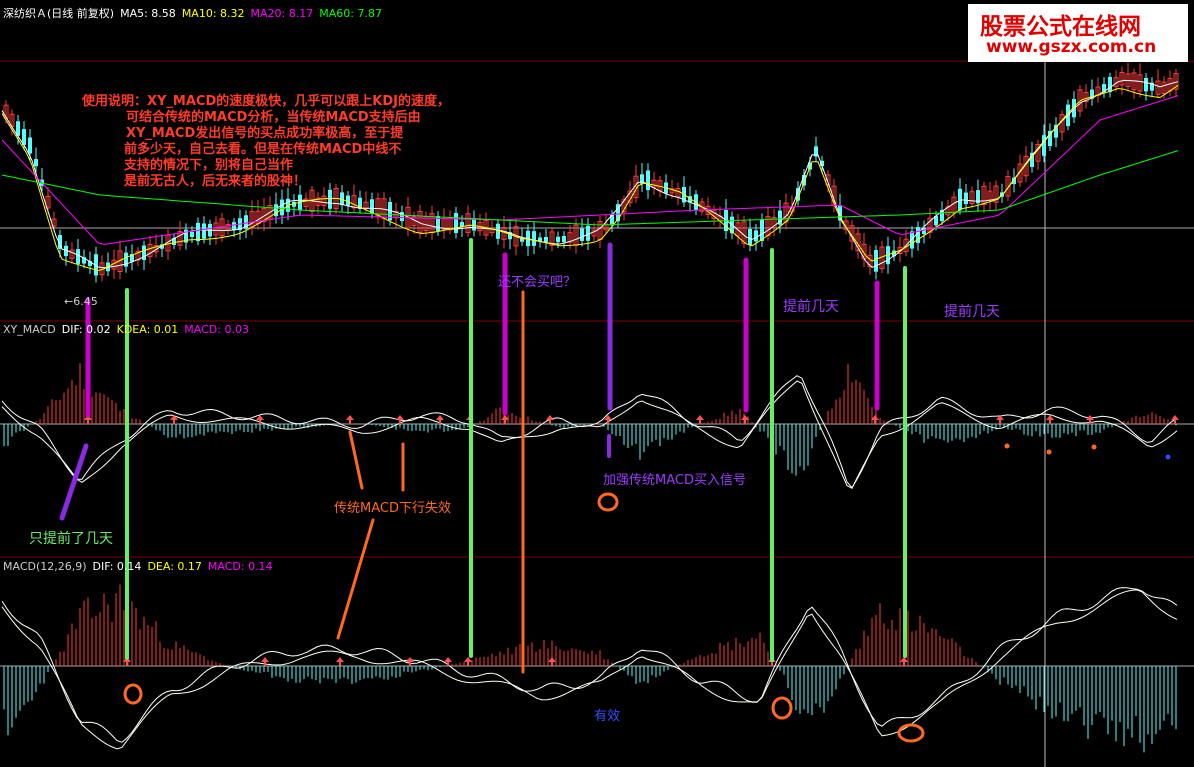  Describe the element at coordinates (1071, 47) in the screenshot. I see `watermark-url: www.gszx.com.cn` at that location.